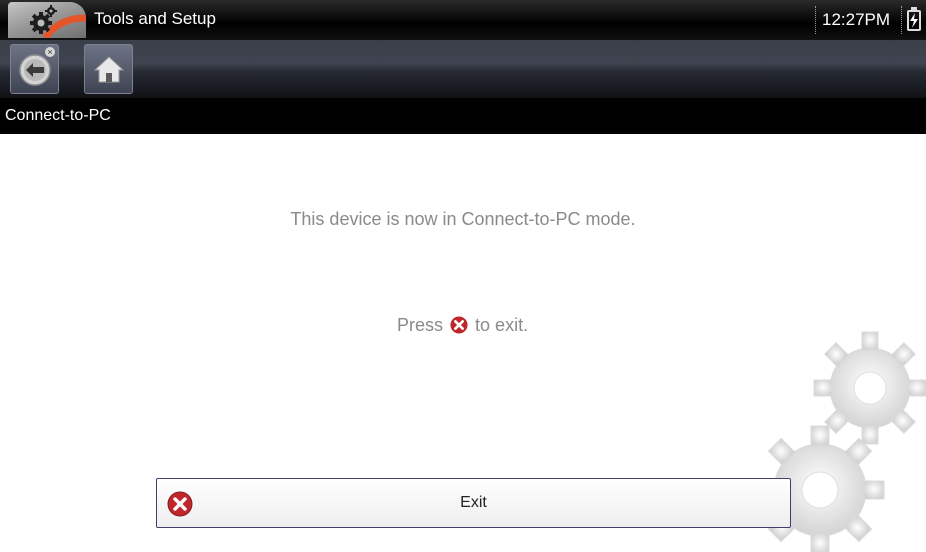 This screenshot has width=926, height=552. What do you see at coordinates (50, 52) in the screenshot?
I see `close-small-icon: ×` at bounding box center [50, 52].